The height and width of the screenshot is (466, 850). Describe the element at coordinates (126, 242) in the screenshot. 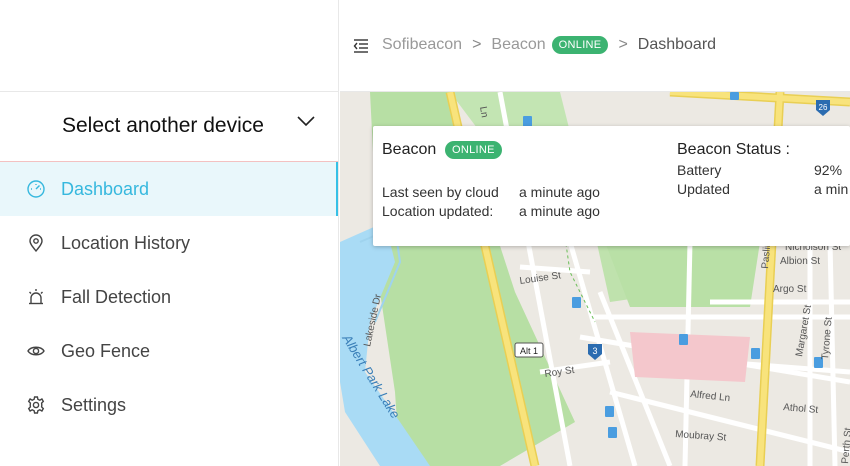

I see `sidebar-item-label: Location History` at that location.